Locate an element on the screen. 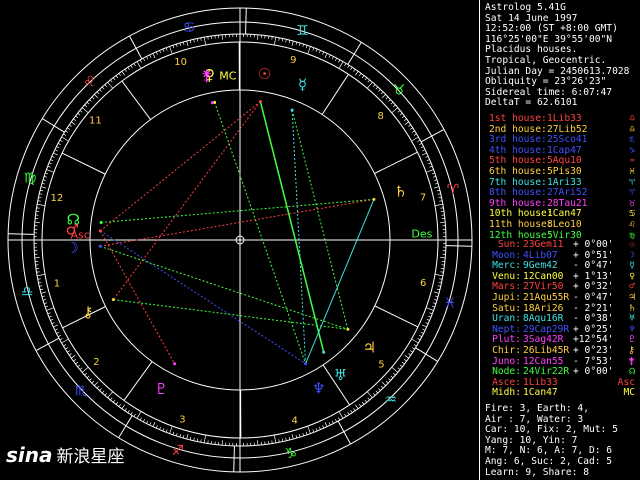  house-number: 10 is located at coordinates (180, 62).